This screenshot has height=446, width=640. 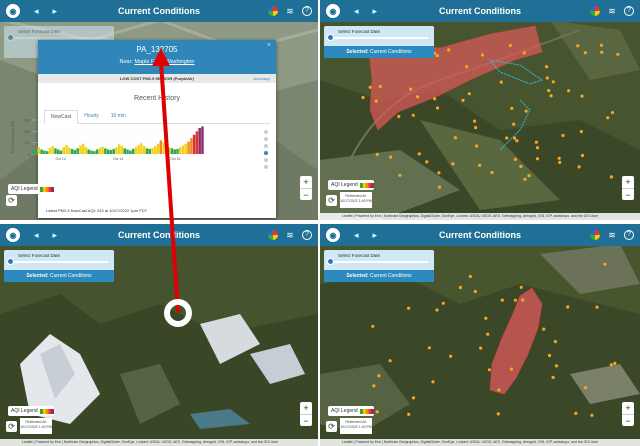 I want to click on accuracy-link: Accuracy, so click(x=262, y=78).